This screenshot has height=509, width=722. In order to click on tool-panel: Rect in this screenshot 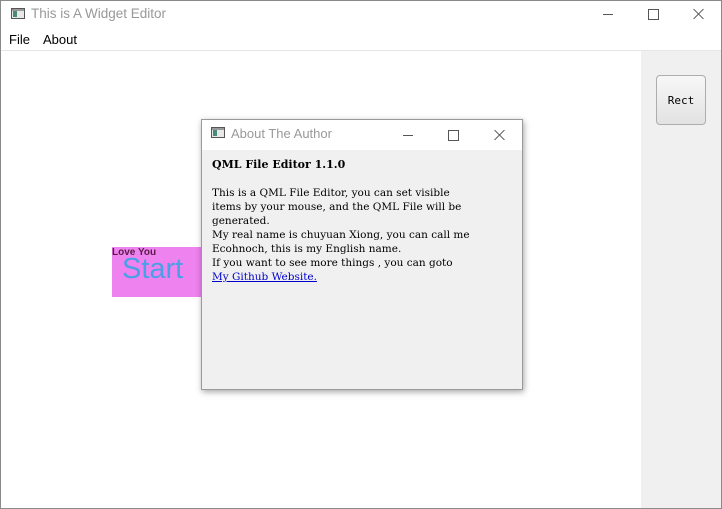, I will do `click(681, 279)`.